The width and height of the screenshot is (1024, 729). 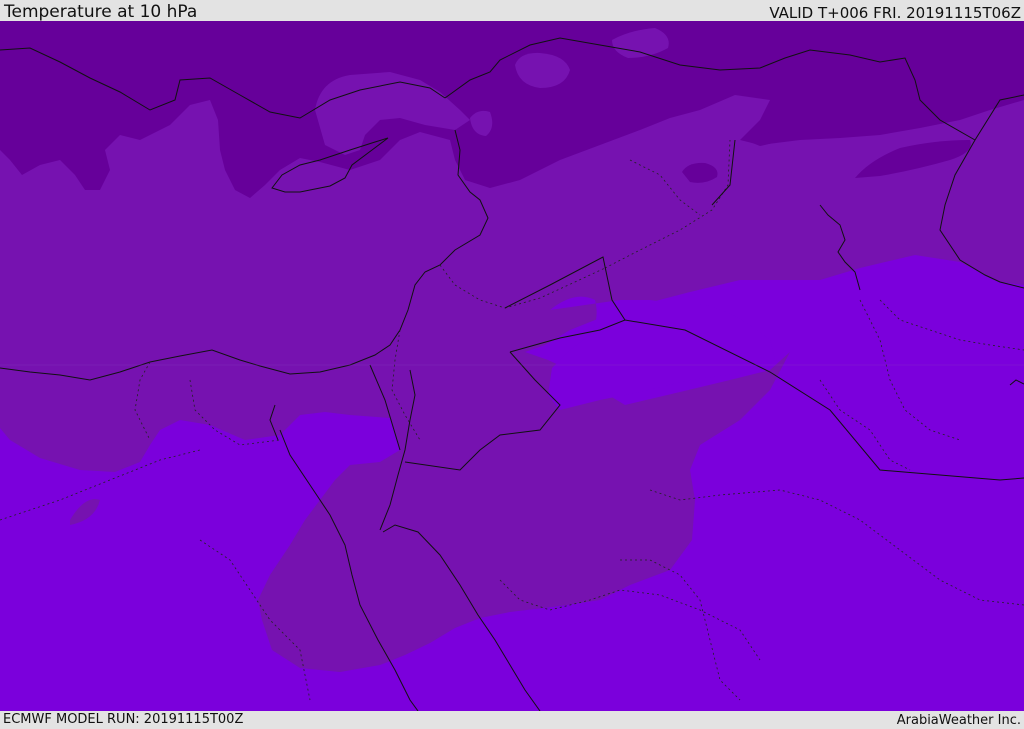 I want to click on map-title: Temperature at 10 hPa, so click(x=101, y=12).